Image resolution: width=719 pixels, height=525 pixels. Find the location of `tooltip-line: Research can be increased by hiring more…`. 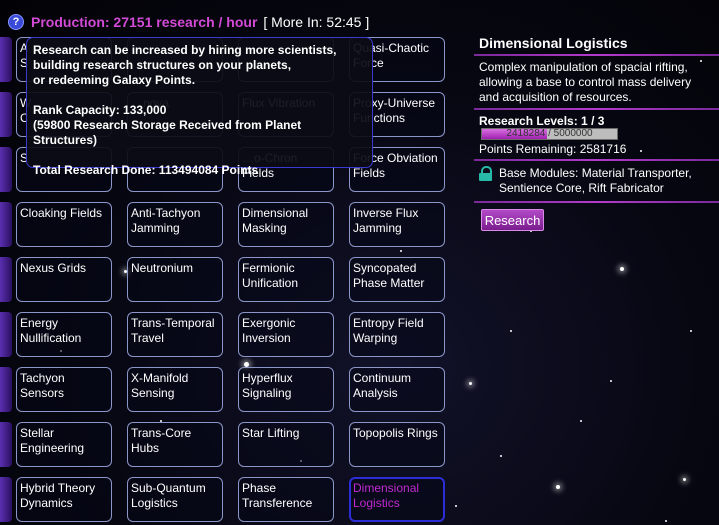

tooltip-line: Research can be increased by hiring more… is located at coordinates (185, 50).